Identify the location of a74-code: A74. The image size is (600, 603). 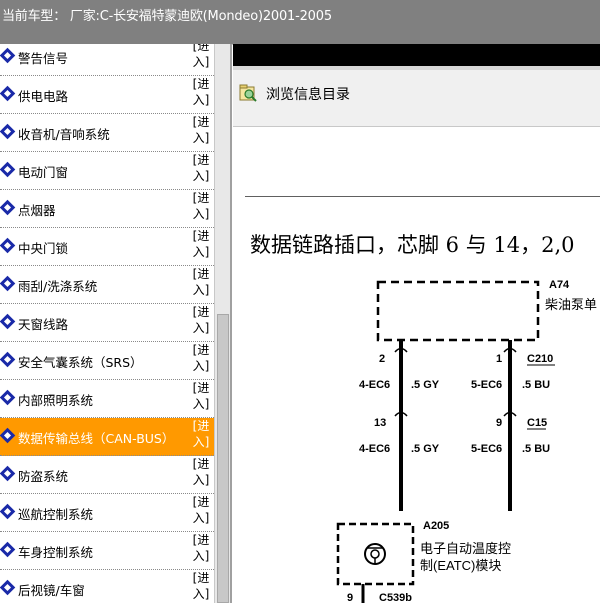
(559, 285).